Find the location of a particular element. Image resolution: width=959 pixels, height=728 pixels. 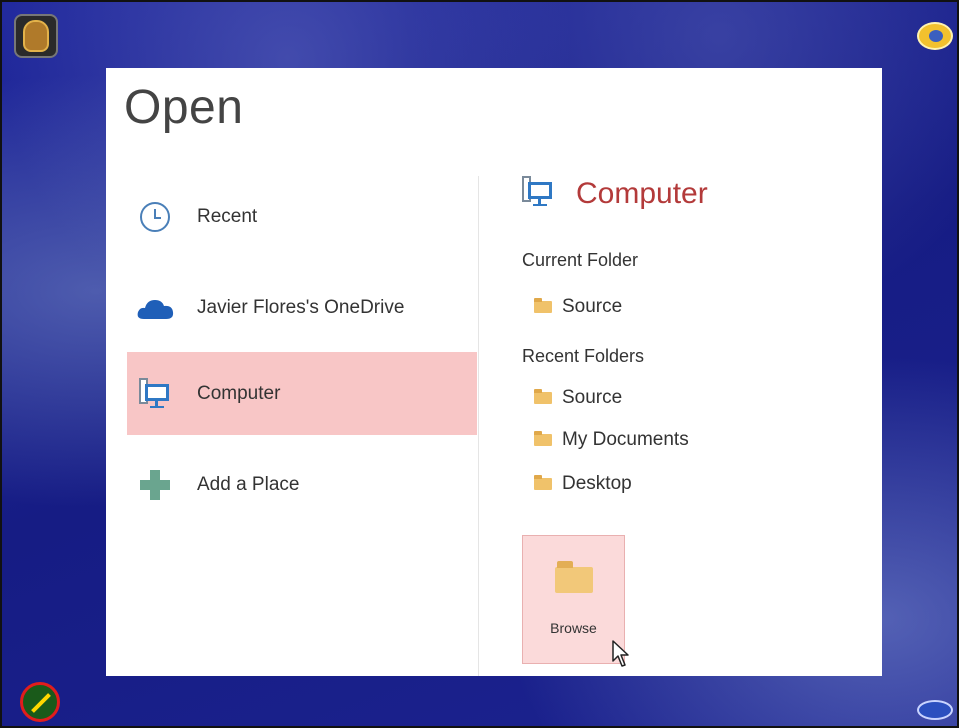

place-label: Add a Place is located at coordinates (248, 484).